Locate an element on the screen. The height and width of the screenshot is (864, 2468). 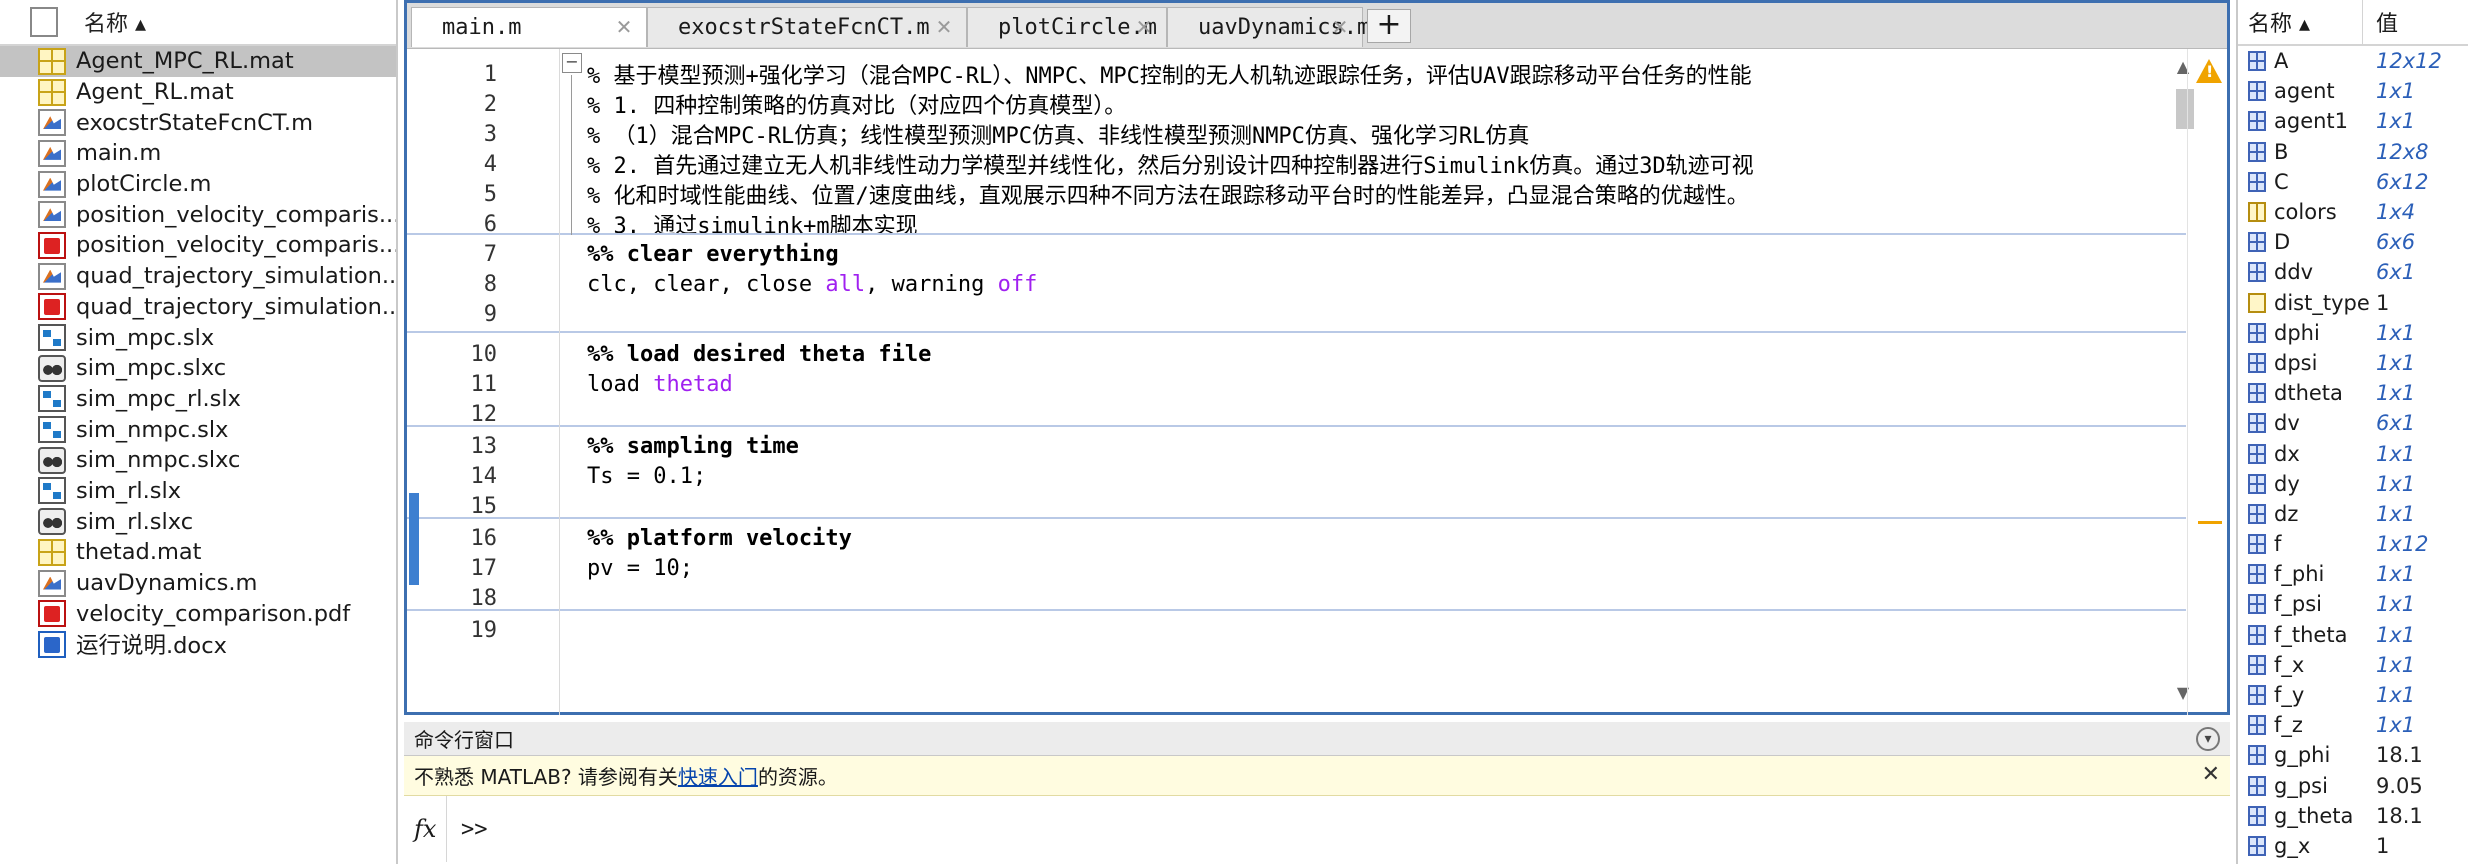
line-number: 8 is located at coordinates (452, 284).